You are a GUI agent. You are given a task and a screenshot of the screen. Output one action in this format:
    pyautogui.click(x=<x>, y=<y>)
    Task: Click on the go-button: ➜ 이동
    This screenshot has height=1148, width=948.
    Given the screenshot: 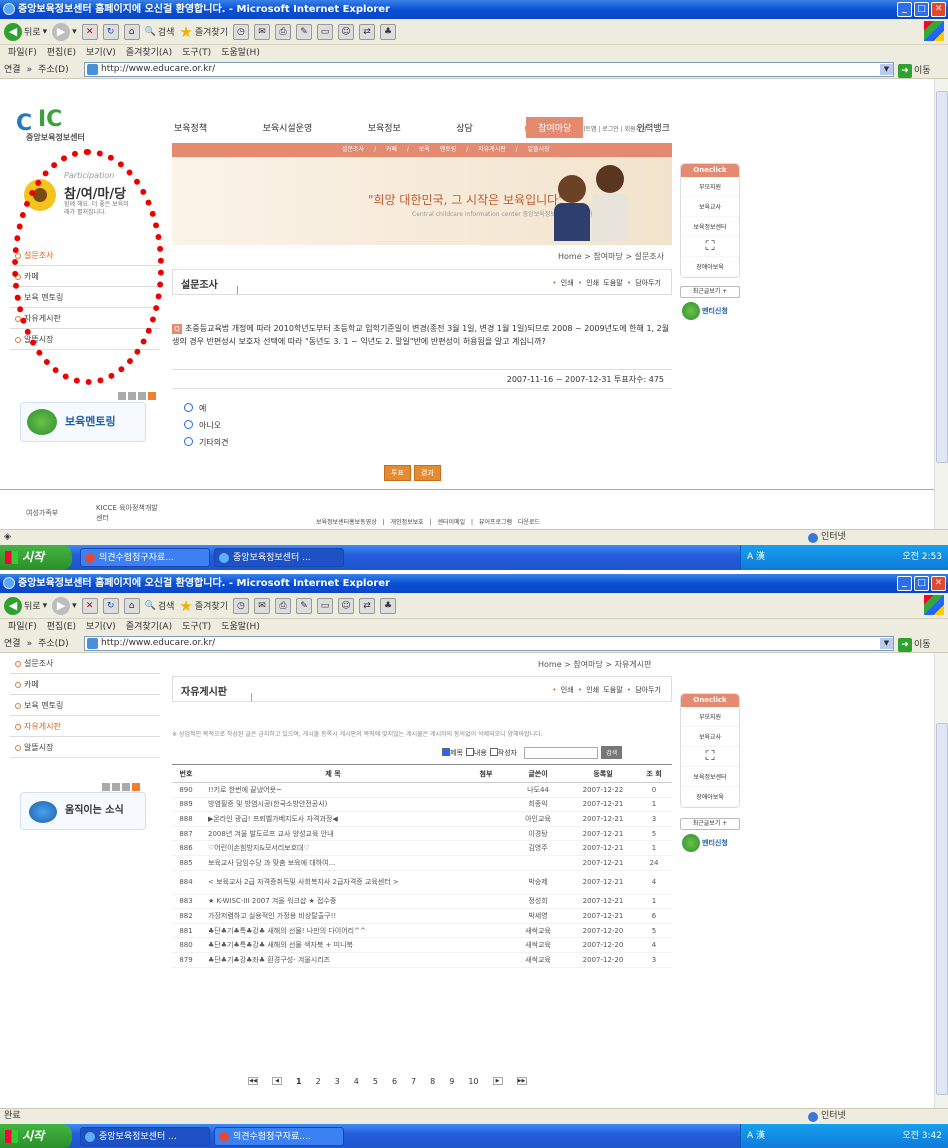 What is the action you would take?
    pyautogui.click(x=914, y=645)
    